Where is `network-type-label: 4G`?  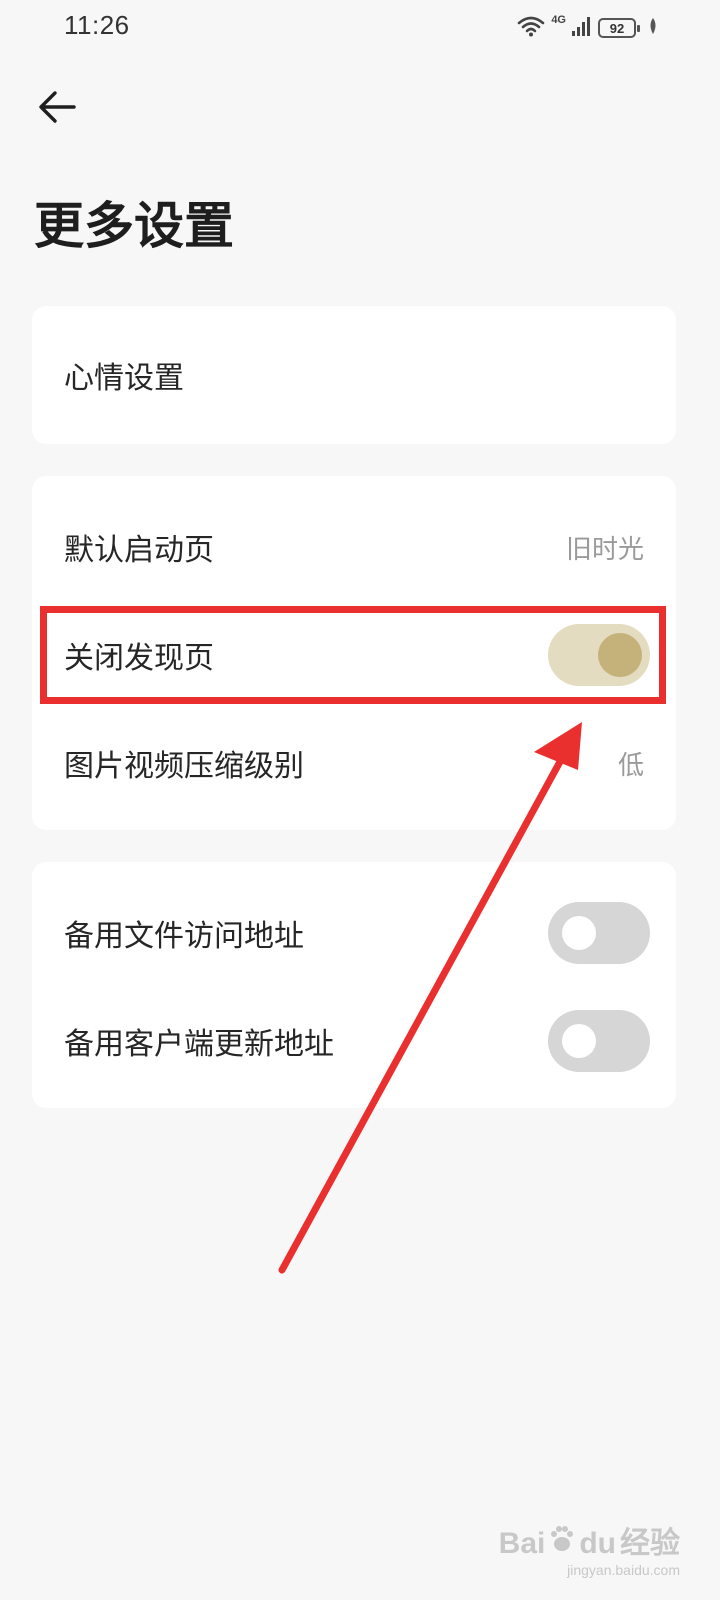 network-type-label: 4G is located at coordinates (558, 20).